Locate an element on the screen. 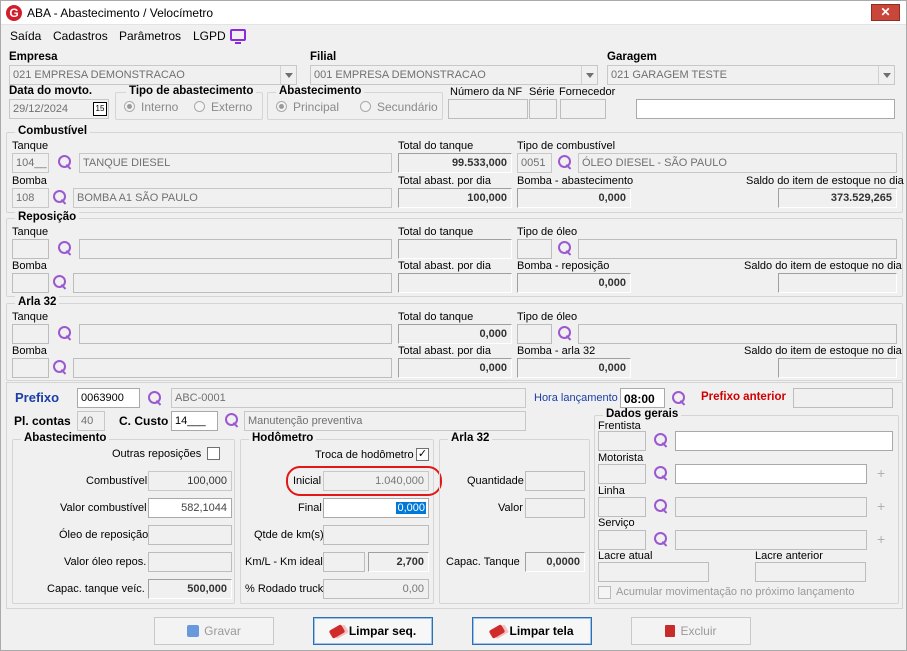 This screenshot has width=907, height=651. hod-rodado-field: 0,00 is located at coordinates (376, 589).